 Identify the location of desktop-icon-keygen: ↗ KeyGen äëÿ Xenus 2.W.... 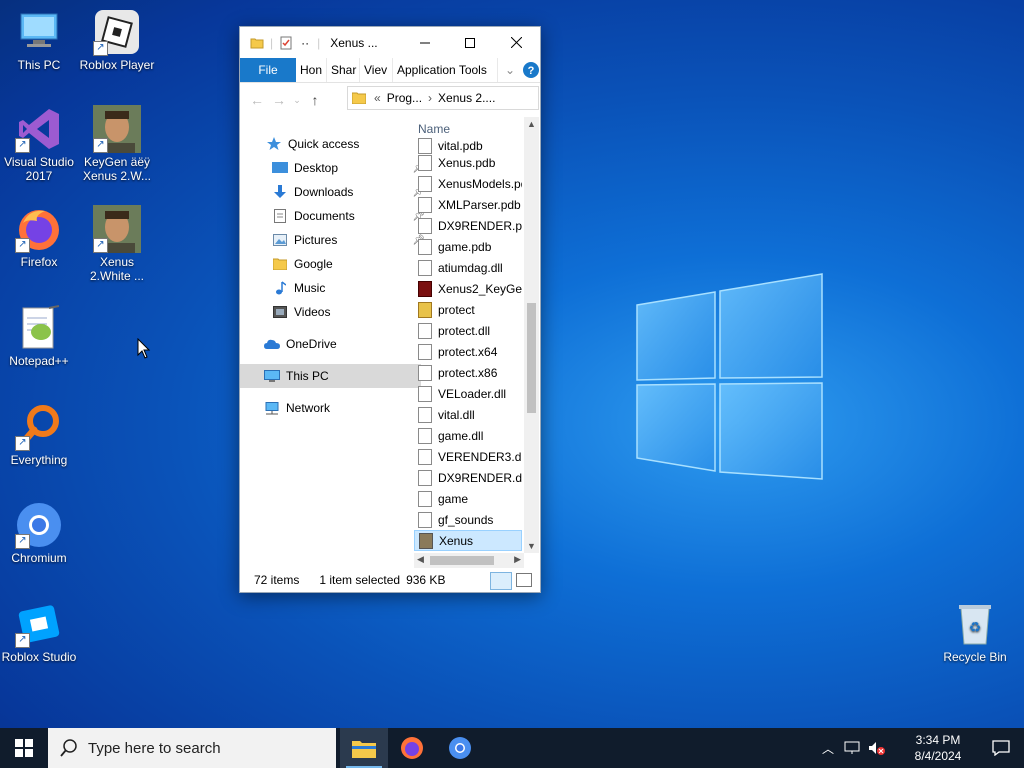
(117, 144).